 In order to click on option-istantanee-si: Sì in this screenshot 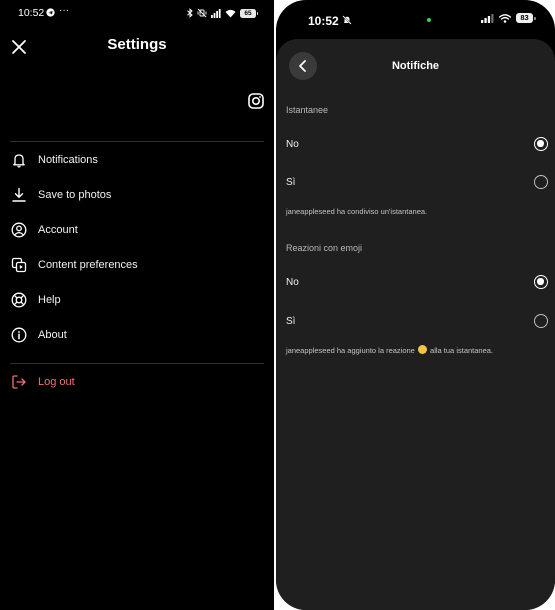, I will do `click(417, 182)`.